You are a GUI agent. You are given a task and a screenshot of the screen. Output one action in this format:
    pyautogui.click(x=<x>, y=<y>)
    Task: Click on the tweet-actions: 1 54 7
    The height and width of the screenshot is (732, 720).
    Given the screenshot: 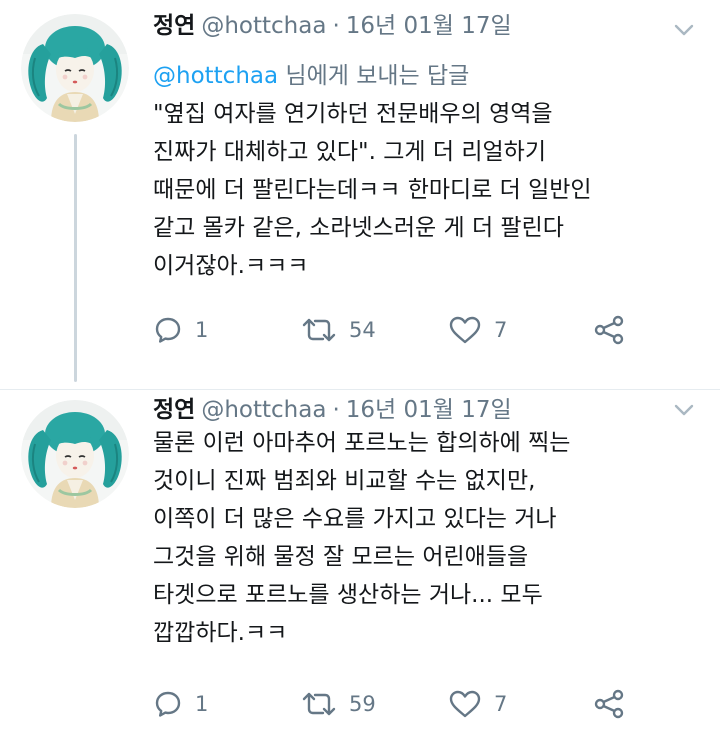 What is the action you would take?
    pyautogui.click(x=403, y=330)
    